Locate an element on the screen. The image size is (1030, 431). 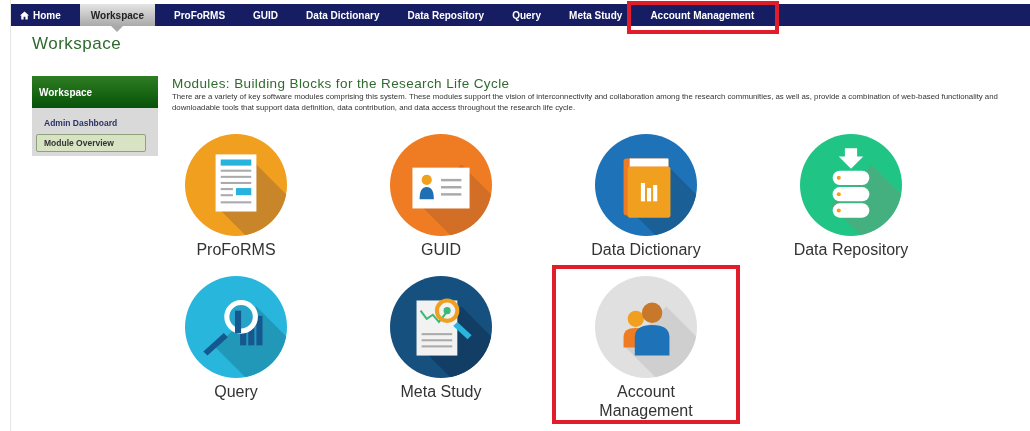
module-link: Meta Study is located at coordinates (441, 391).